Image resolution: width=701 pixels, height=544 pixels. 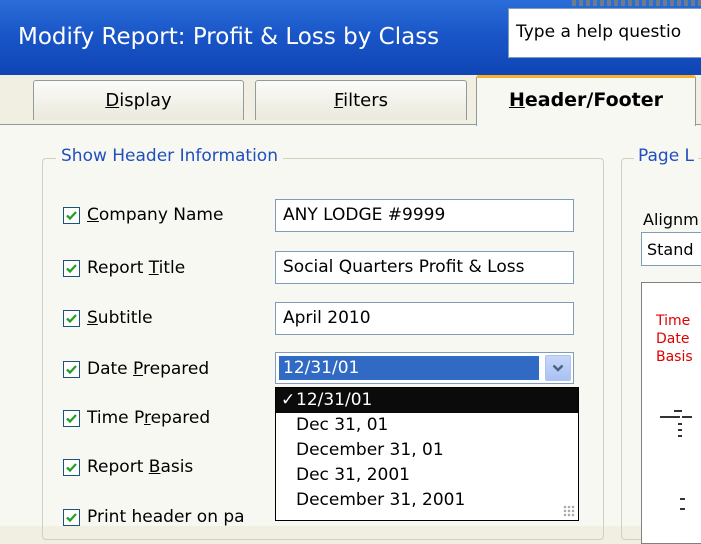 What do you see at coordinates (71, 318) in the screenshot?
I see `subtitle-checkbox` at bounding box center [71, 318].